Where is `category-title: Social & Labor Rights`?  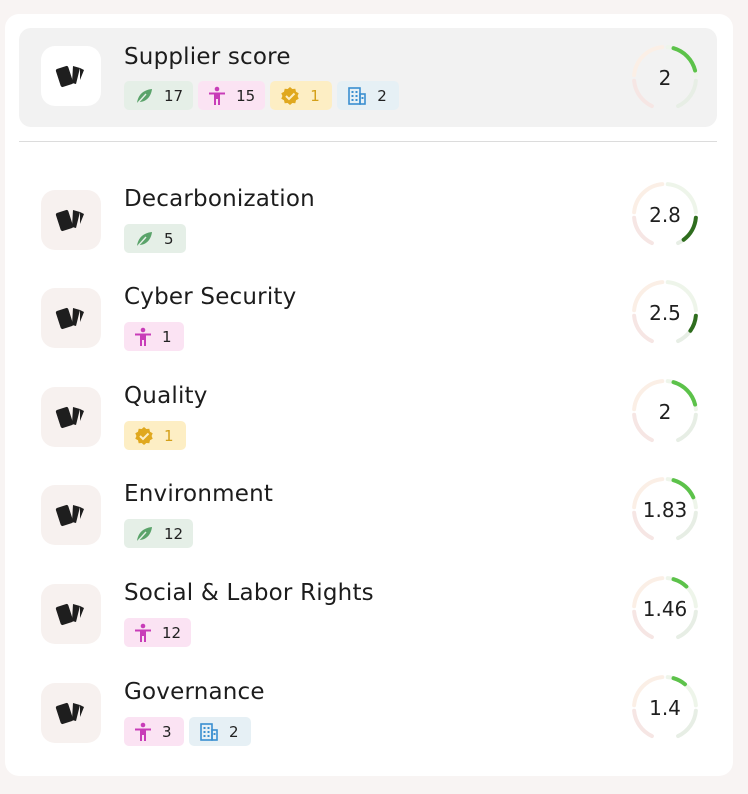 category-title: Social & Labor Rights is located at coordinates (249, 593).